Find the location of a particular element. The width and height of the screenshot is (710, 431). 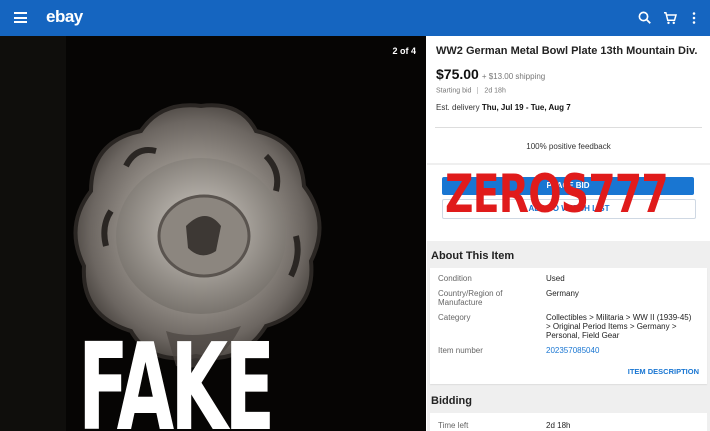

price-label: Starting bid is located at coordinates (454, 91).